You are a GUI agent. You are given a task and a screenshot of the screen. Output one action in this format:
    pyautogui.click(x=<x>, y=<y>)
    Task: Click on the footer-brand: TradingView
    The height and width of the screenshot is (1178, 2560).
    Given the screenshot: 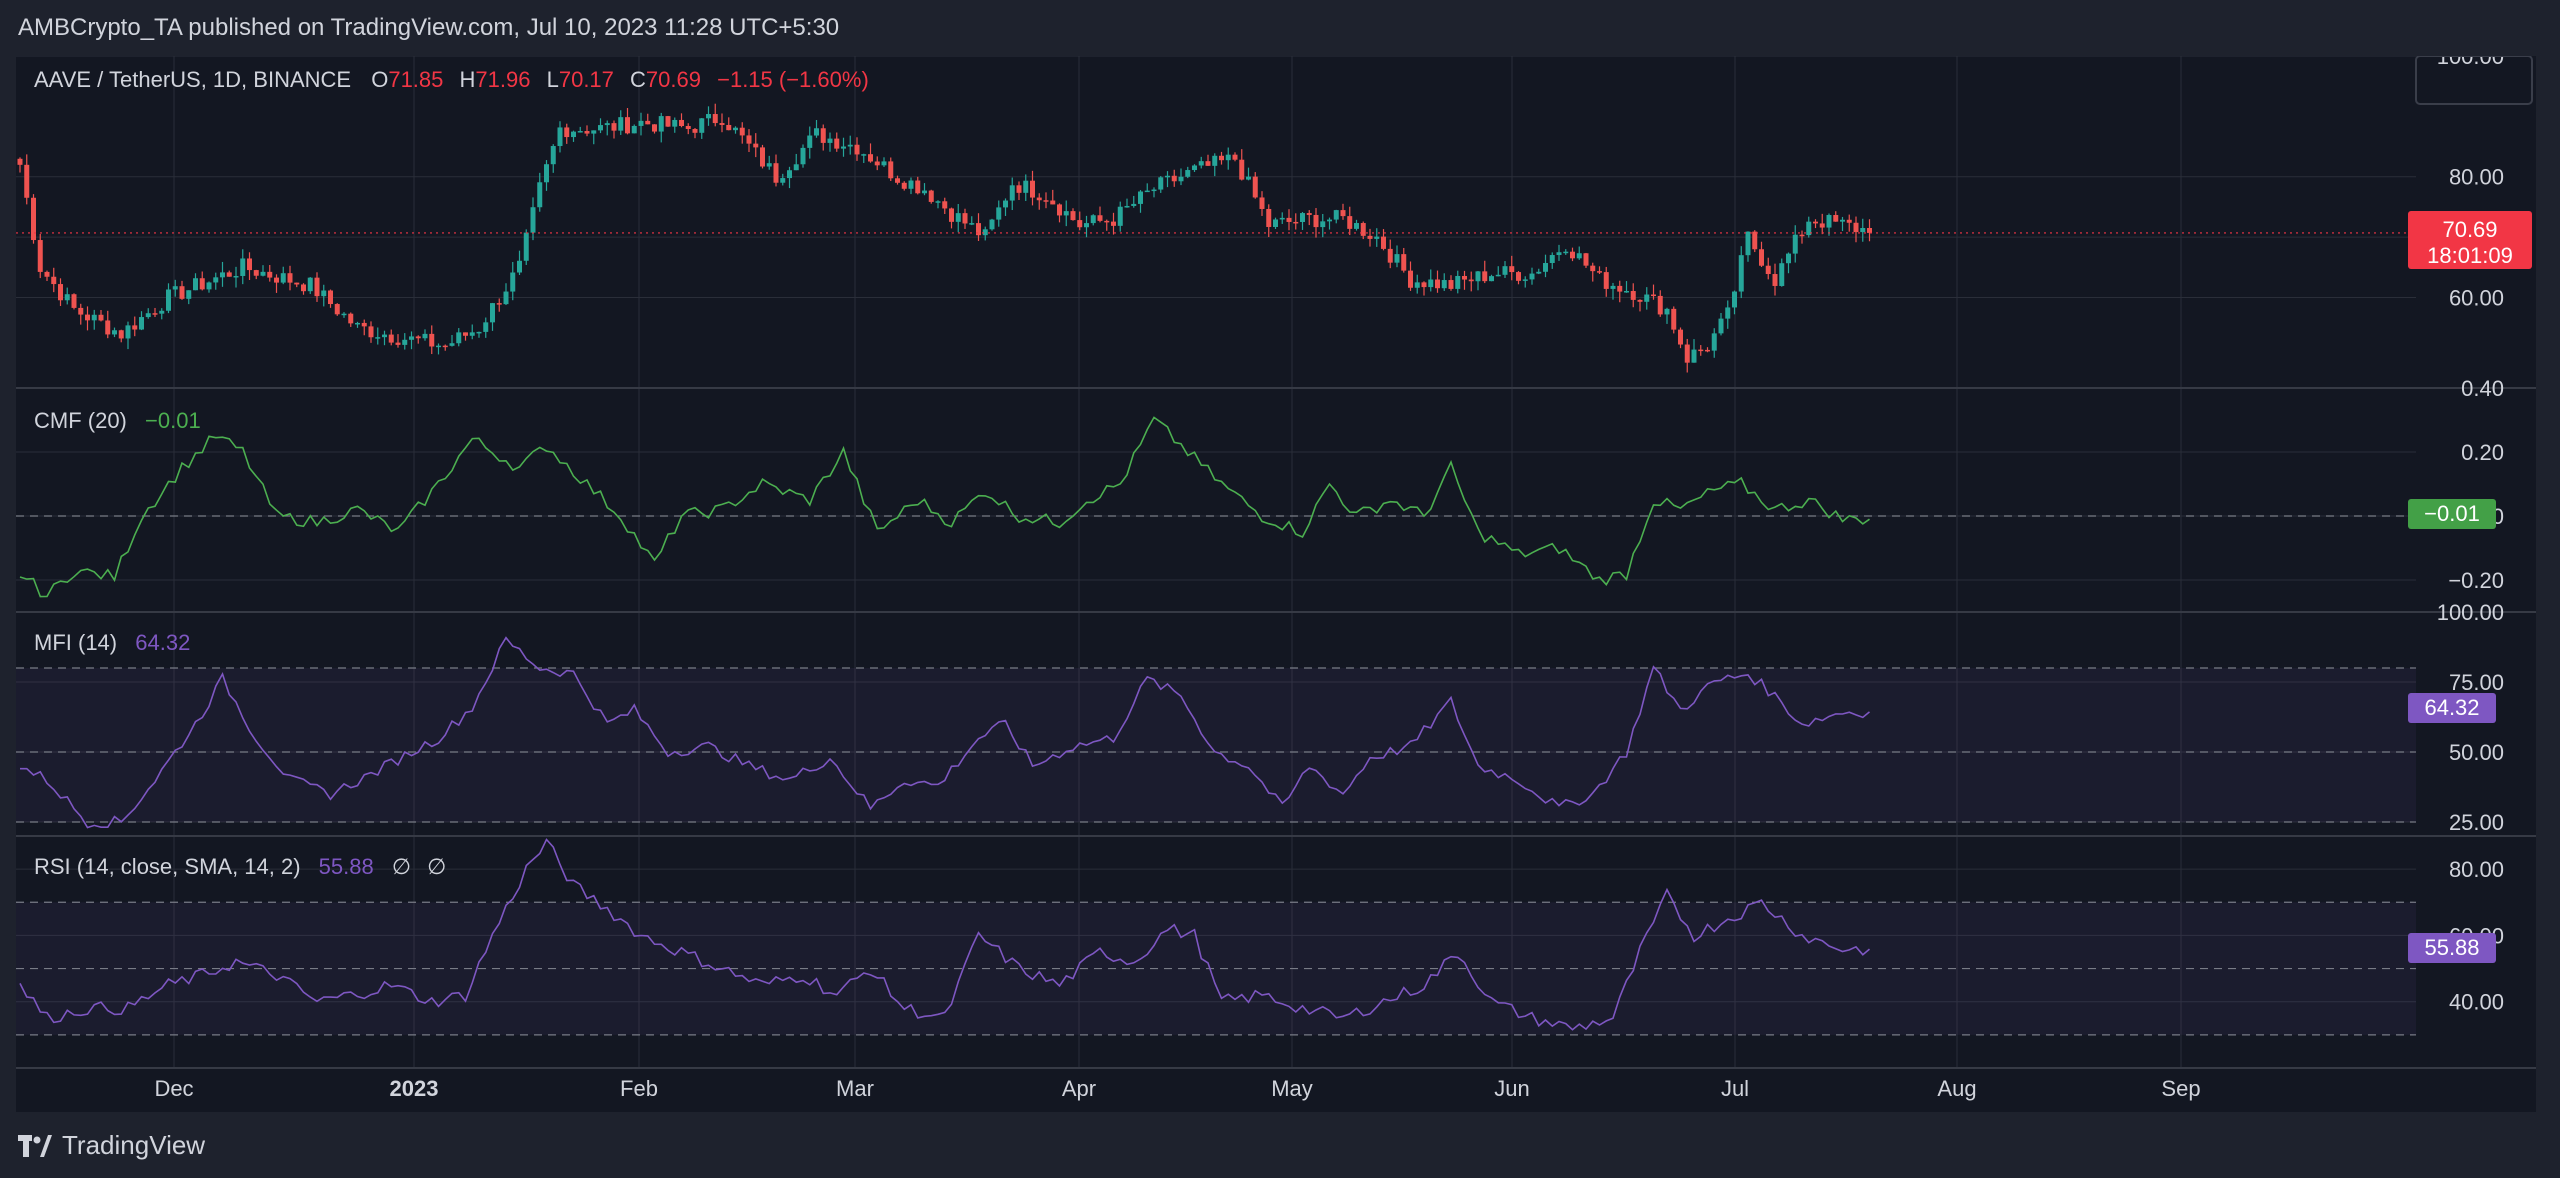 What is the action you would take?
    pyautogui.click(x=111, y=1145)
    